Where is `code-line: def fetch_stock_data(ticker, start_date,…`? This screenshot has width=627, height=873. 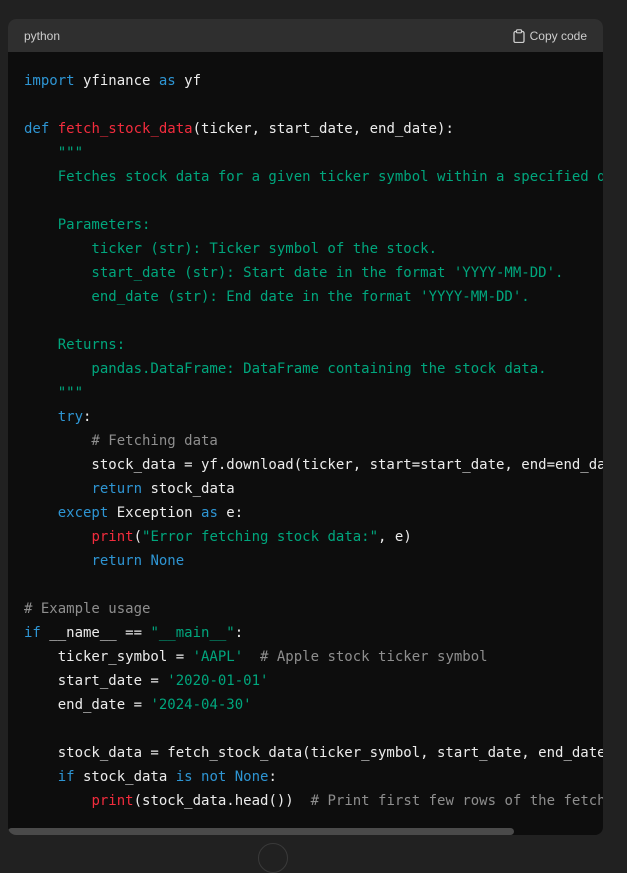
code-line: def fetch_stock_data(ticker, start_date,… is located at coordinates (313, 129).